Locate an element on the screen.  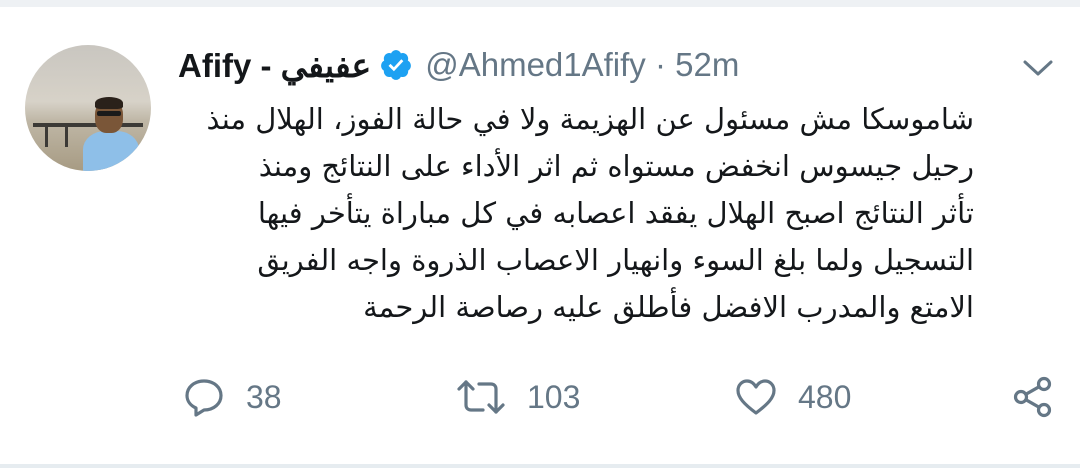
share-button is located at coordinates (1033, 397).